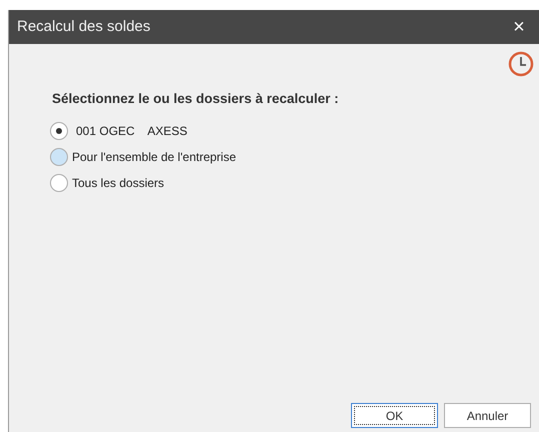 The image size is (539, 432). I want to click on option-label: Tous les dossiers, so click(118, 183).